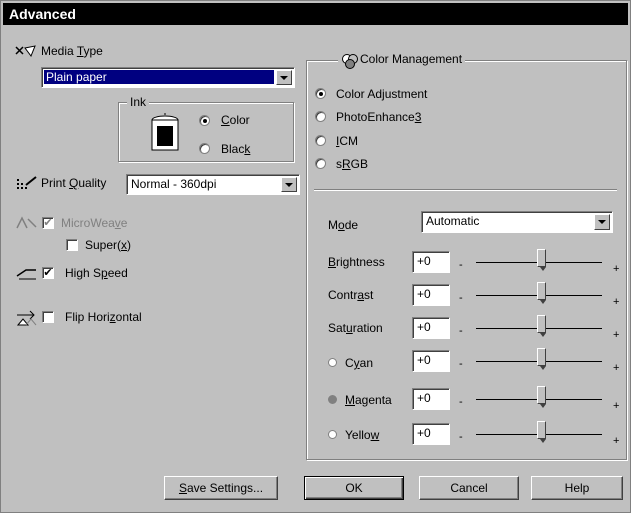 Image resolution: width=631 pixels, height=513 pixels. I want to click on contrast-plus: +, so click(616, 302).